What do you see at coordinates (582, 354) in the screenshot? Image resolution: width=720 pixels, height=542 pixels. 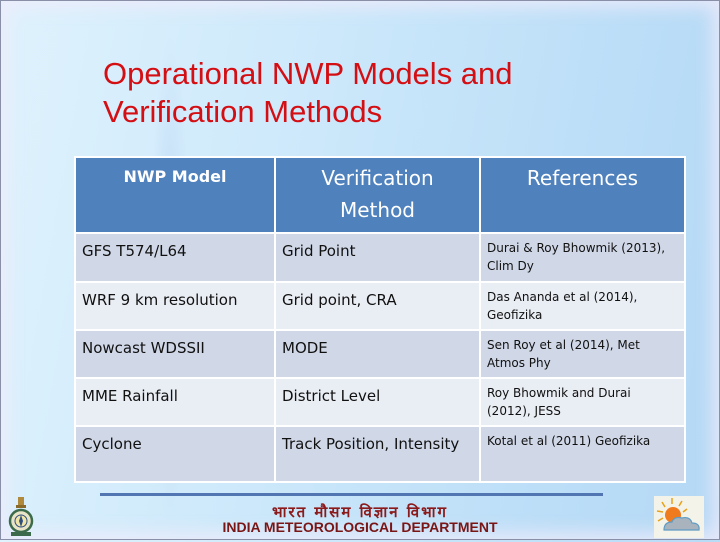 I see `cell-reference: Sen Roy et al (2014), Met Atmos Phy` at bounding box center [582, 354].